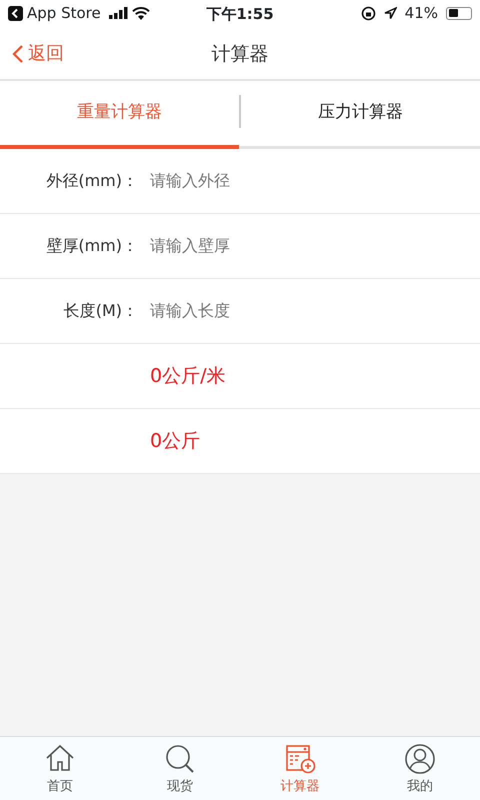 Image resolution: width=480 pixels, height=800 pixels. I want to click on signal-icon, so click(118, 13).